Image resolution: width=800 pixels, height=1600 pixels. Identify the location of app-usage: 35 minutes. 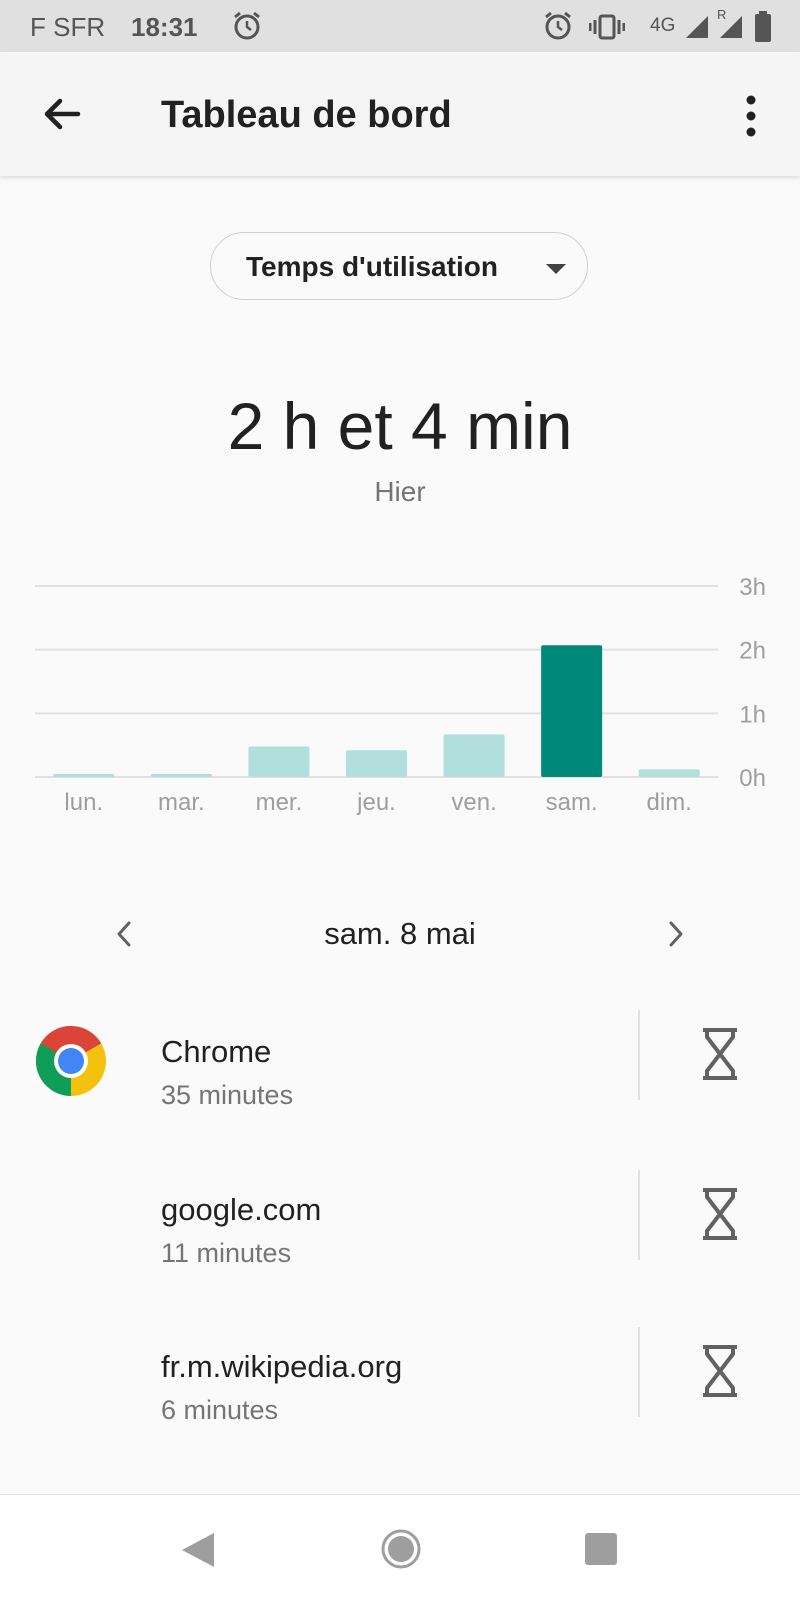
(227, 1095).